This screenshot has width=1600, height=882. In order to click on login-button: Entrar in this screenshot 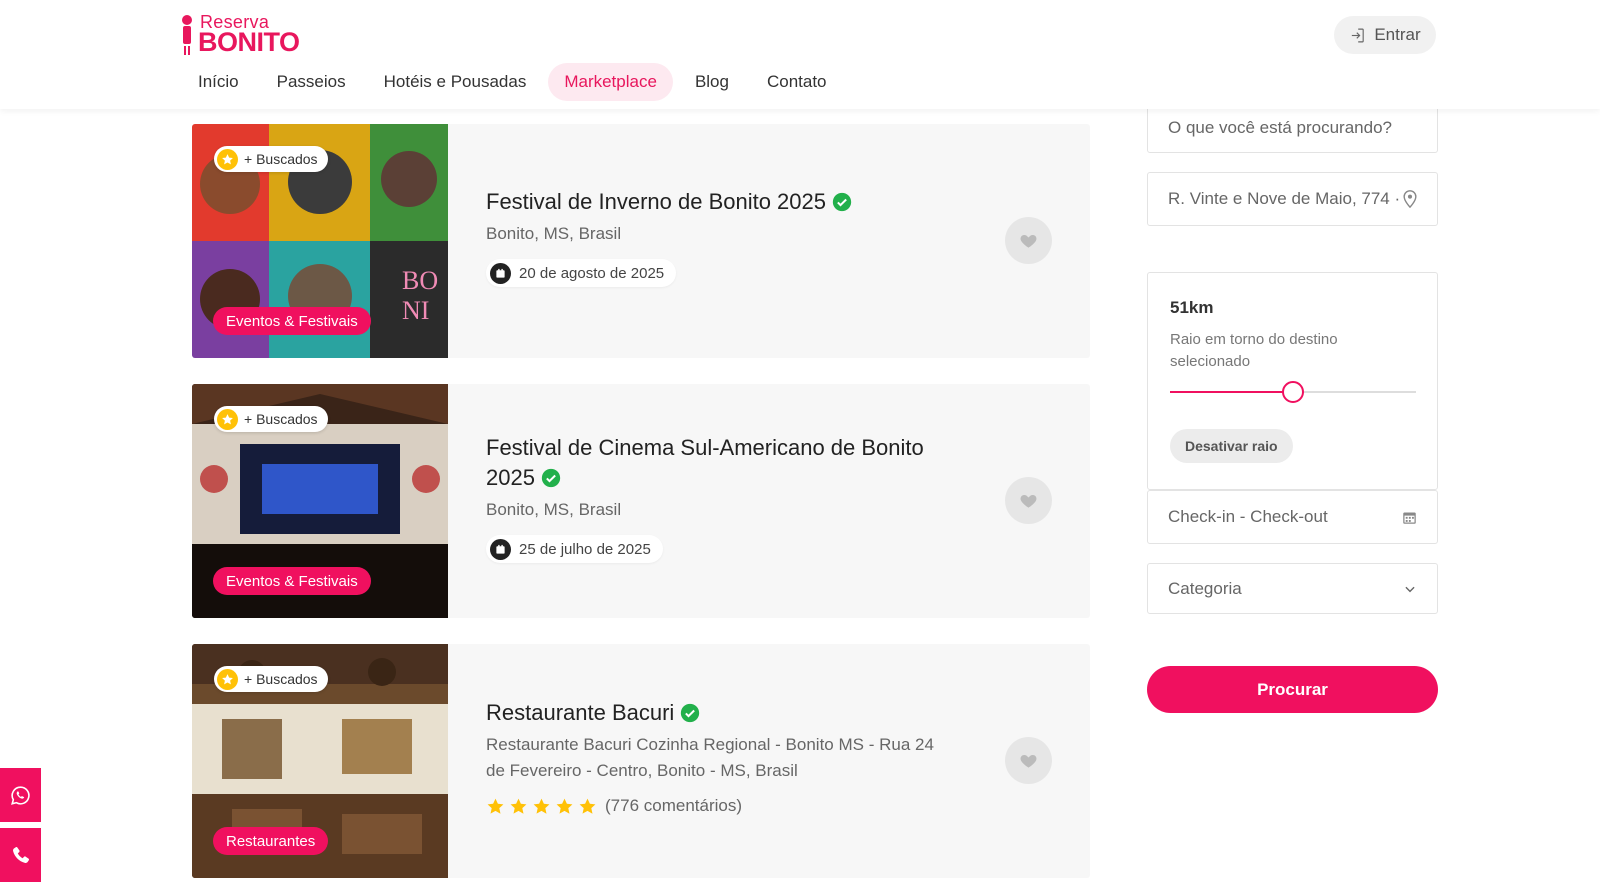, I will do `click(1385, 35)`.